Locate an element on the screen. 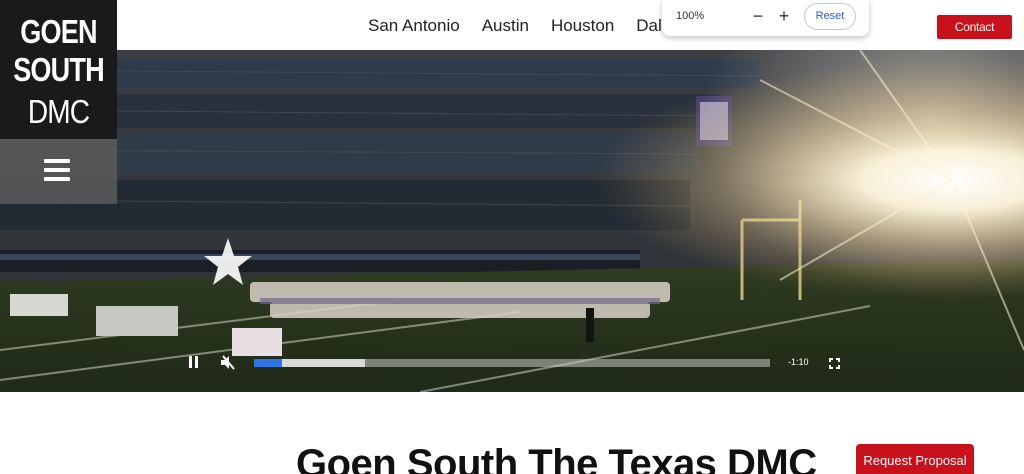 The height and width of the screenshot is (474, 1024). logo-text-dmc: DMC is located at coordinates (58, 111).